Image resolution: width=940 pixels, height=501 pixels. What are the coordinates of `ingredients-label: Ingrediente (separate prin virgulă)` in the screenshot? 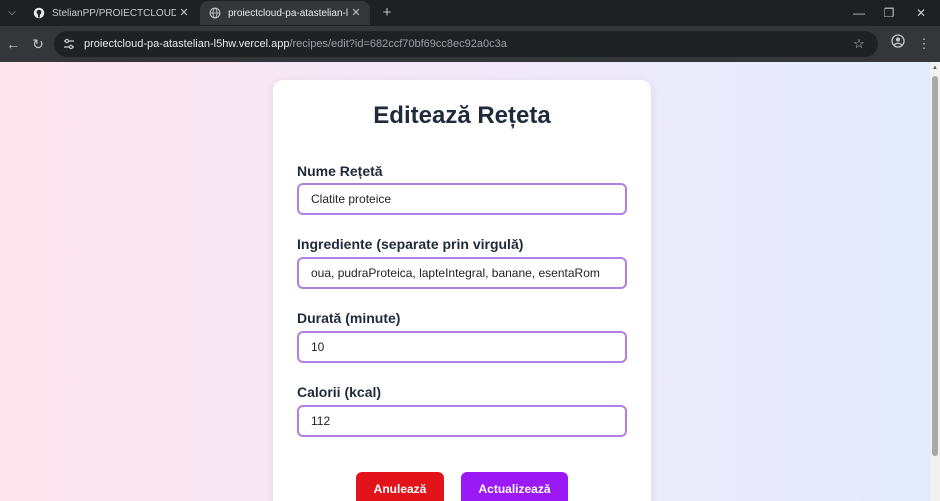 It's located at (410, 244).